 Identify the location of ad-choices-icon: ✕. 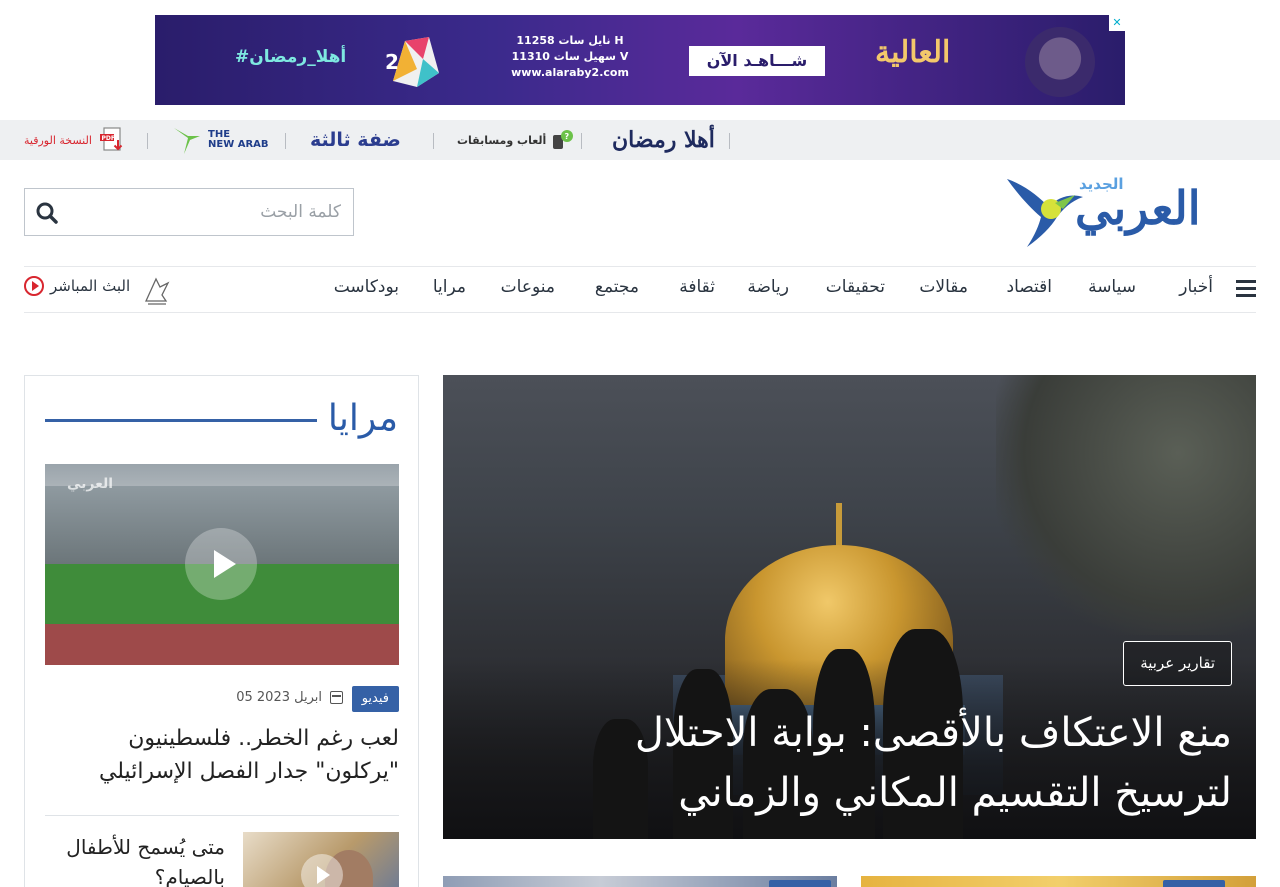
(1117, 23).